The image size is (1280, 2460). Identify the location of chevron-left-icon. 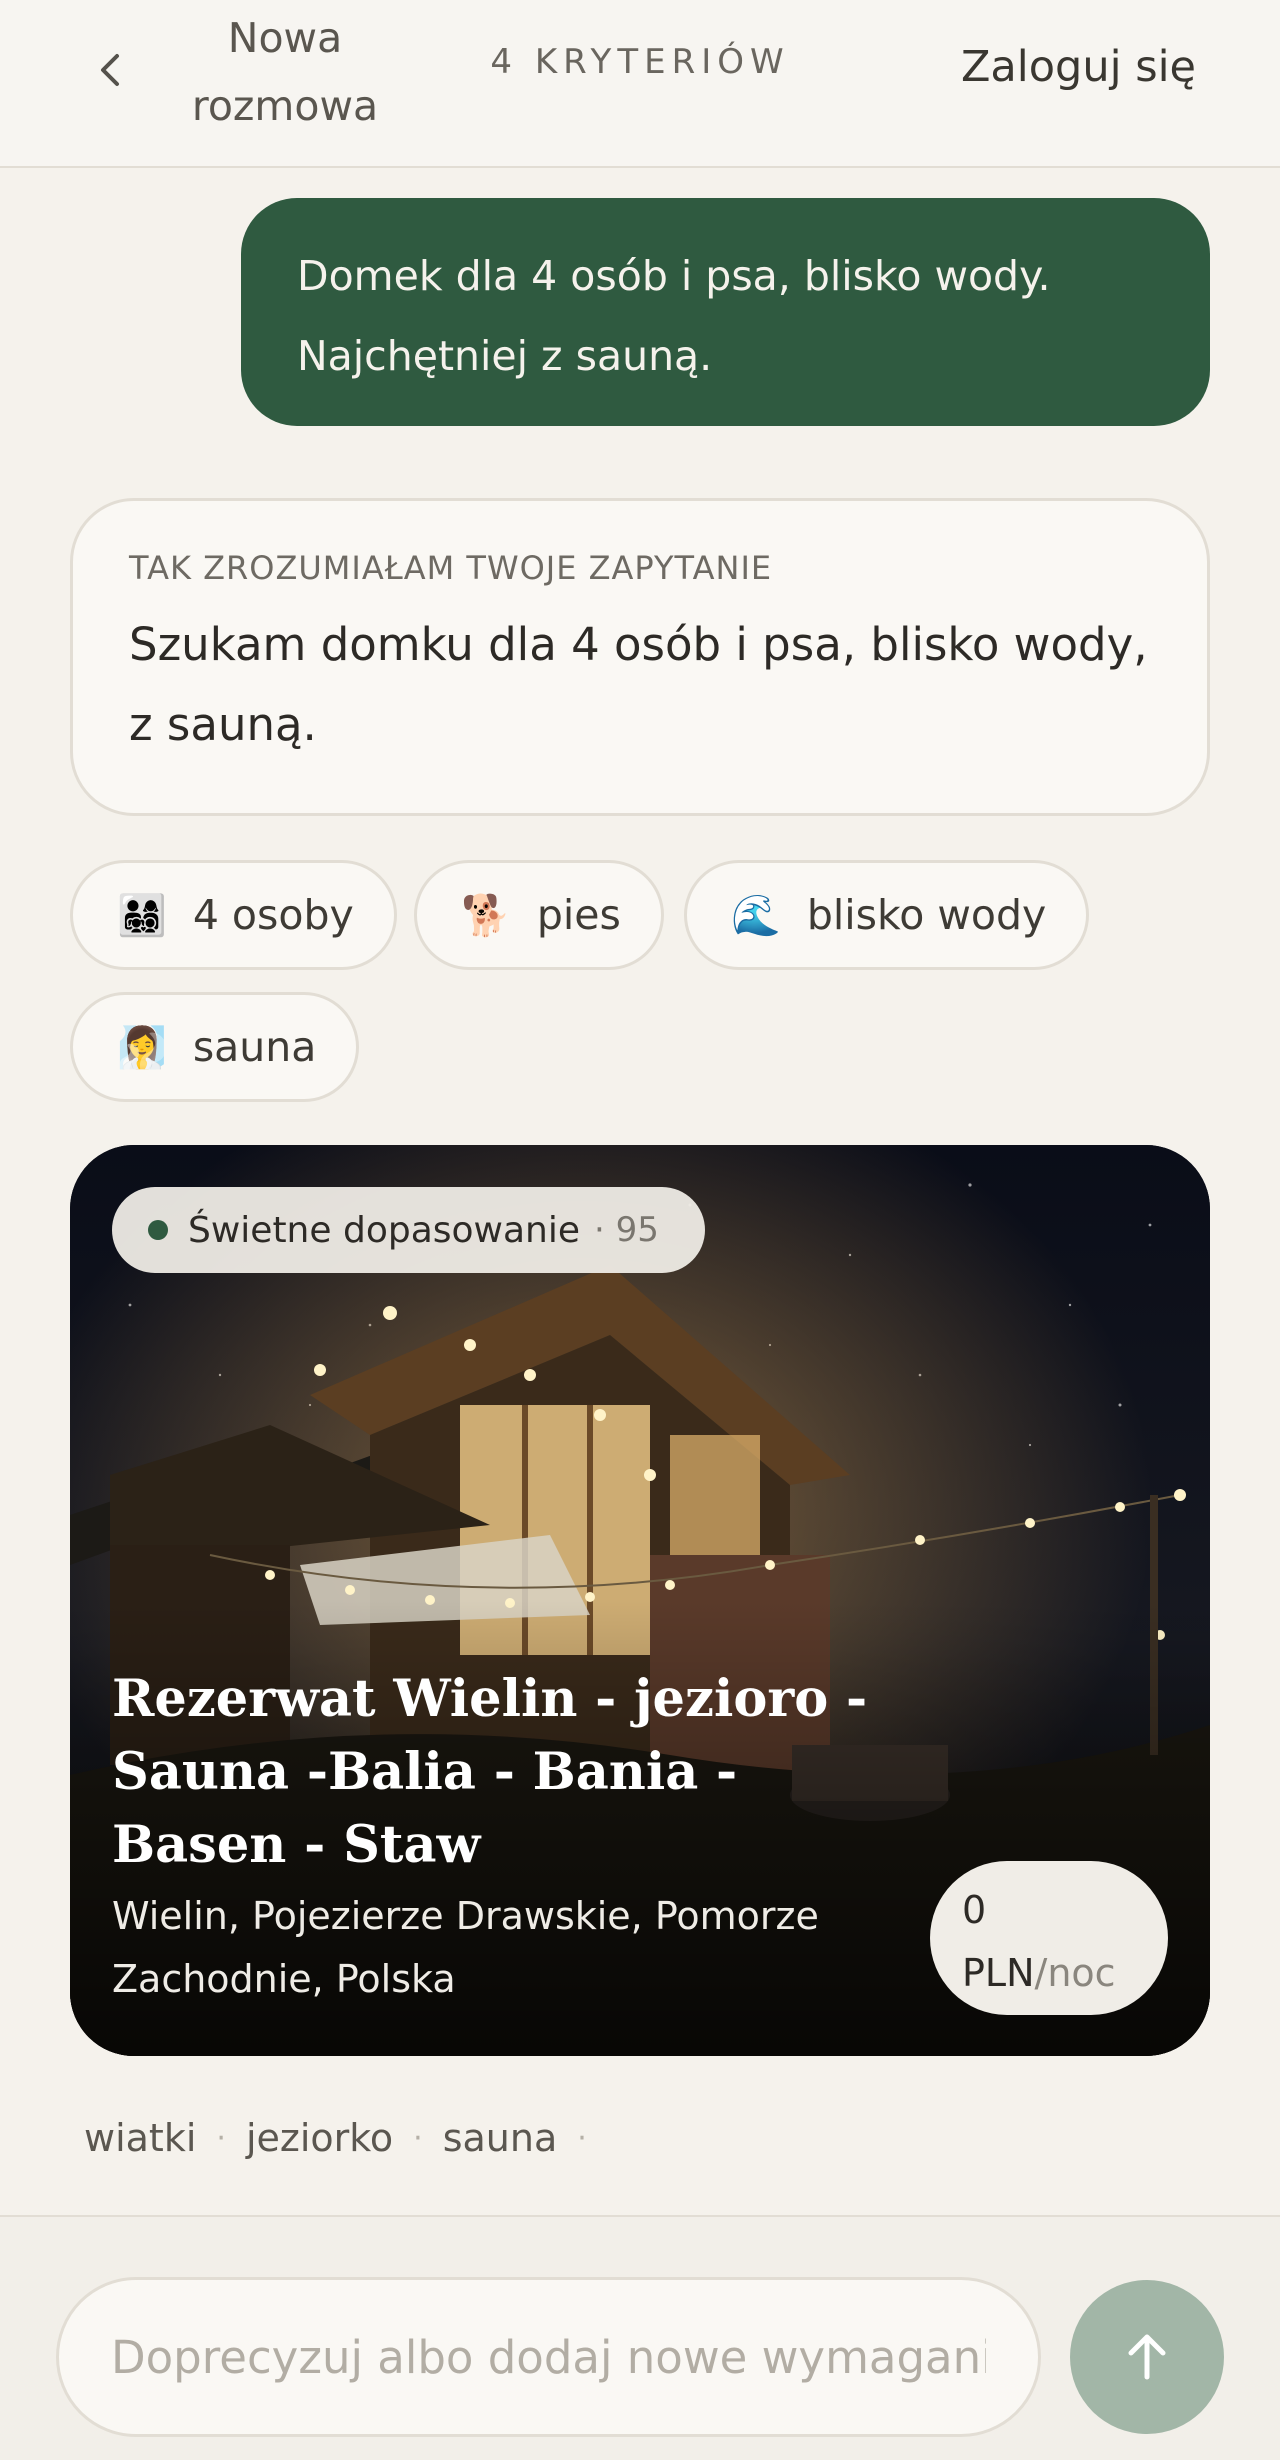
(110, 70).